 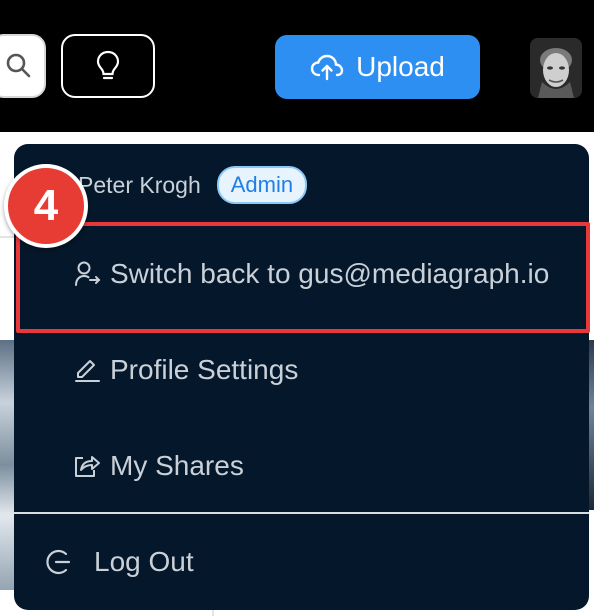 What do you see at coordinates (59, 562) in the screenshot?
I see `logout-icon` at bounding box center [59, 562].